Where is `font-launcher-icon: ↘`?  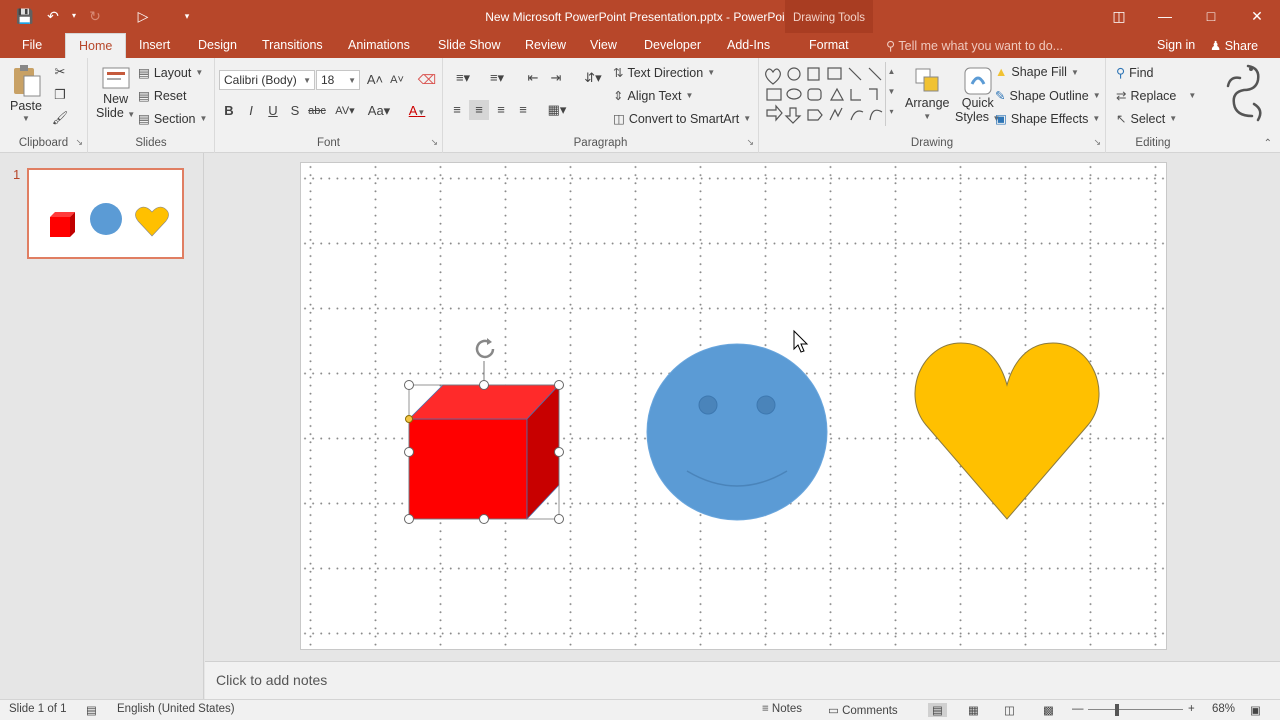
font-launcher-icon: ↘ is located at coordinates (434, 142).